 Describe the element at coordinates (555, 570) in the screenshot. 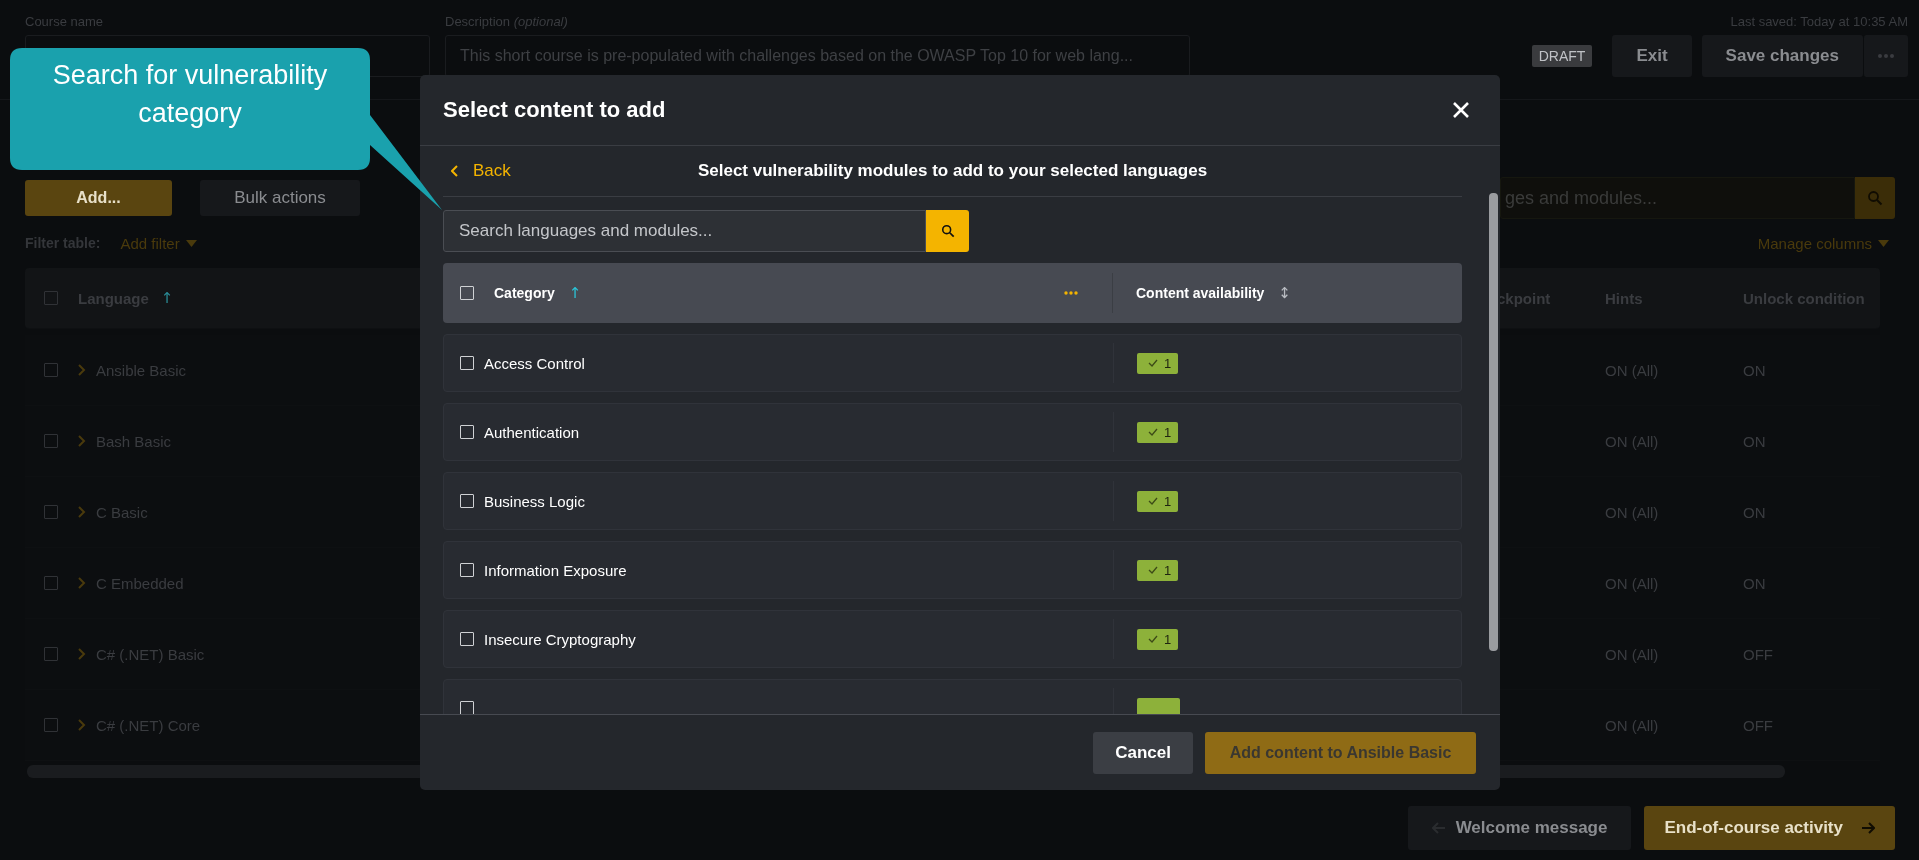

I see `table-cell: Information Exposure` at that location.